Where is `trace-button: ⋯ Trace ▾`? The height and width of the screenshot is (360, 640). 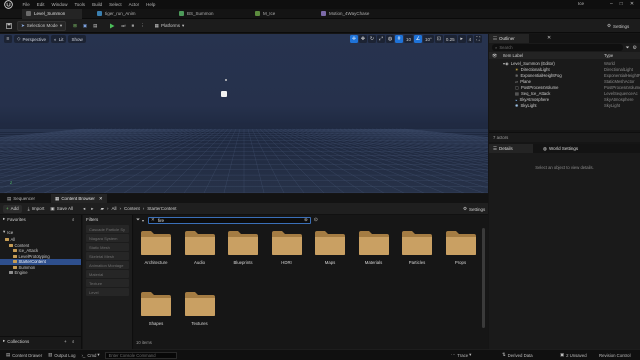
trace-button: ⋯ Trace ▾ is located at coordinates (461, 355).